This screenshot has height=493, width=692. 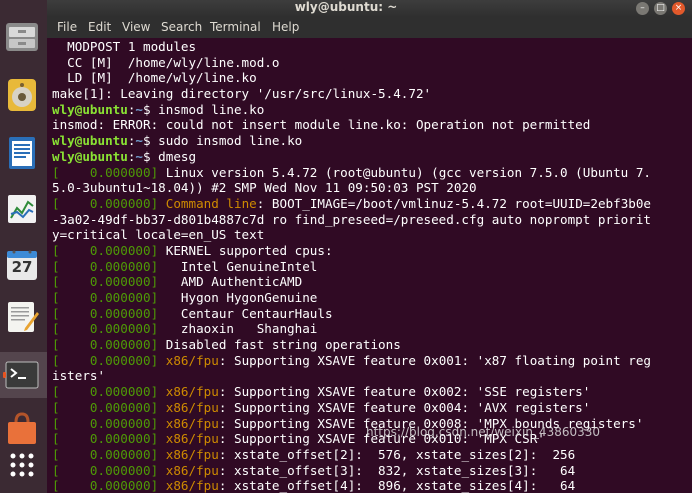 I want to click on menu-view: View, so click(x=136, y=27).